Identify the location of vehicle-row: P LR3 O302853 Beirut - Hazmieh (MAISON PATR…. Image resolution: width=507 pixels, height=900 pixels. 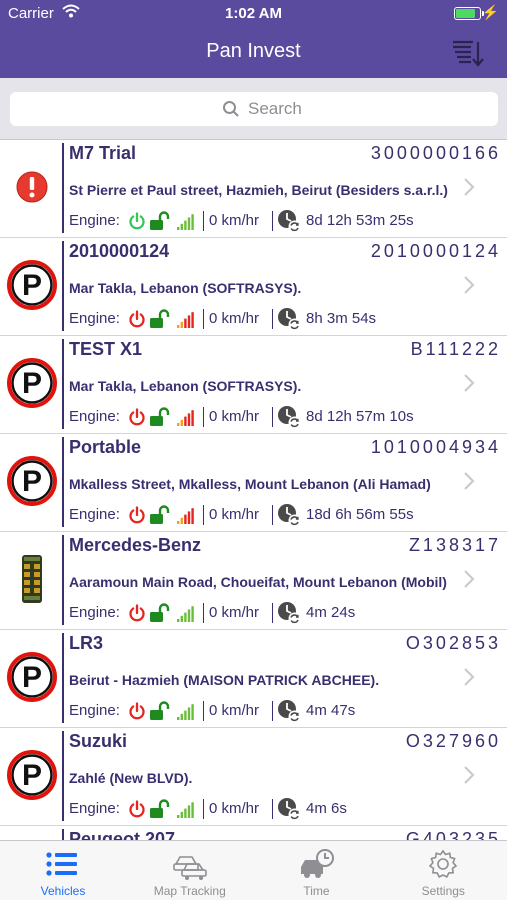
(253, 679).